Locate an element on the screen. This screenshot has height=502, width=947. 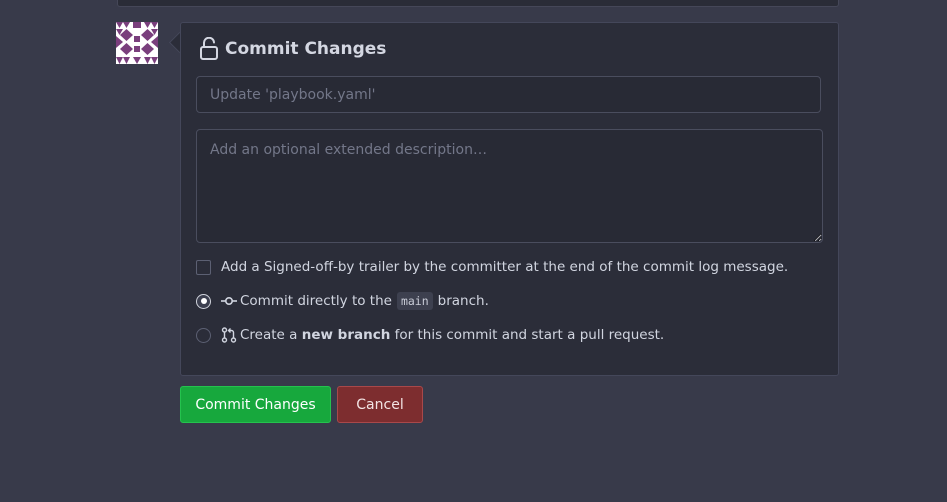
previous-panel-edge is located at coordinates (478, 3).